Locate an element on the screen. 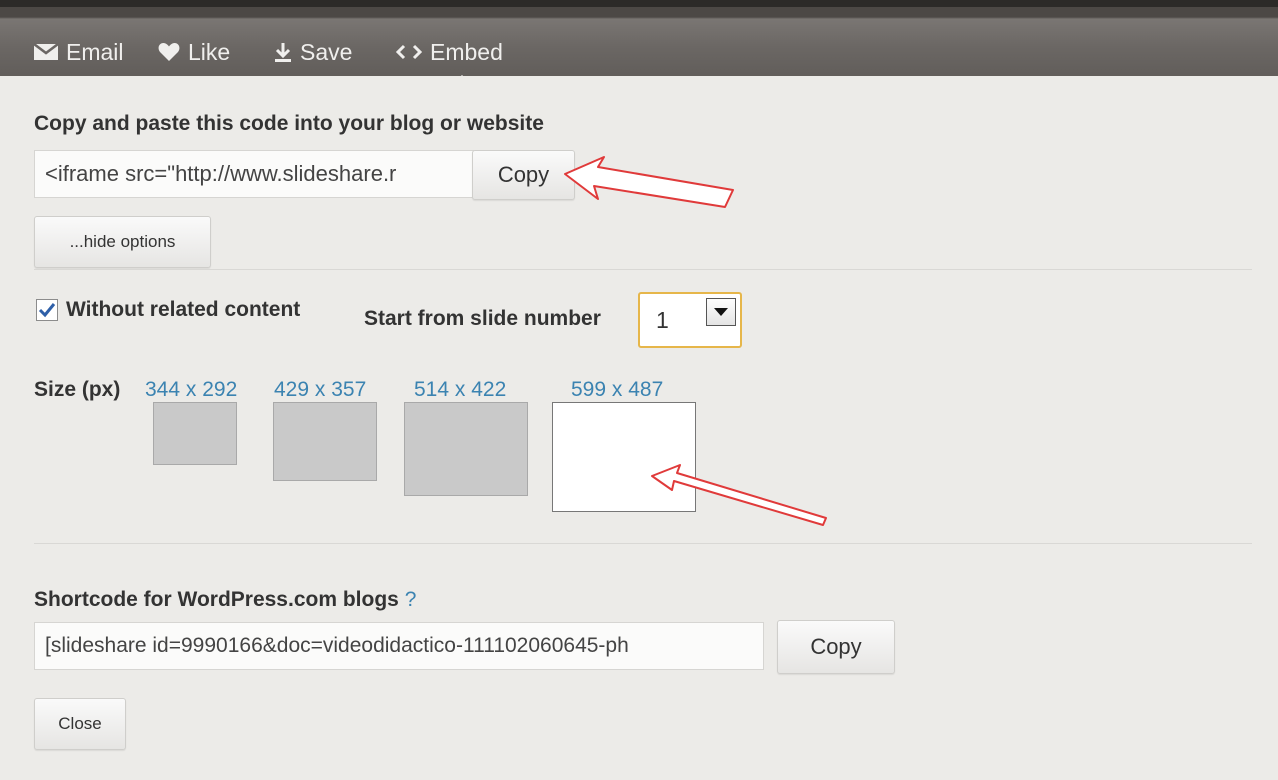 This screenshot has height=780, width=1278. size-option-label: 429 x 357 is located at coordinates (320, 390).